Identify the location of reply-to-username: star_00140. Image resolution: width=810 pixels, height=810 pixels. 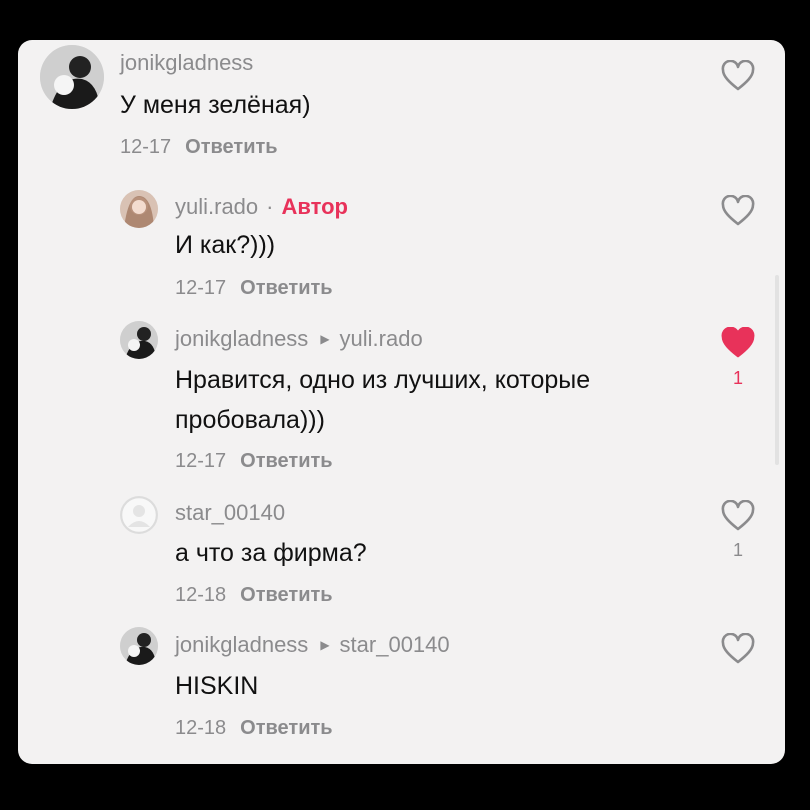
(395, 645).